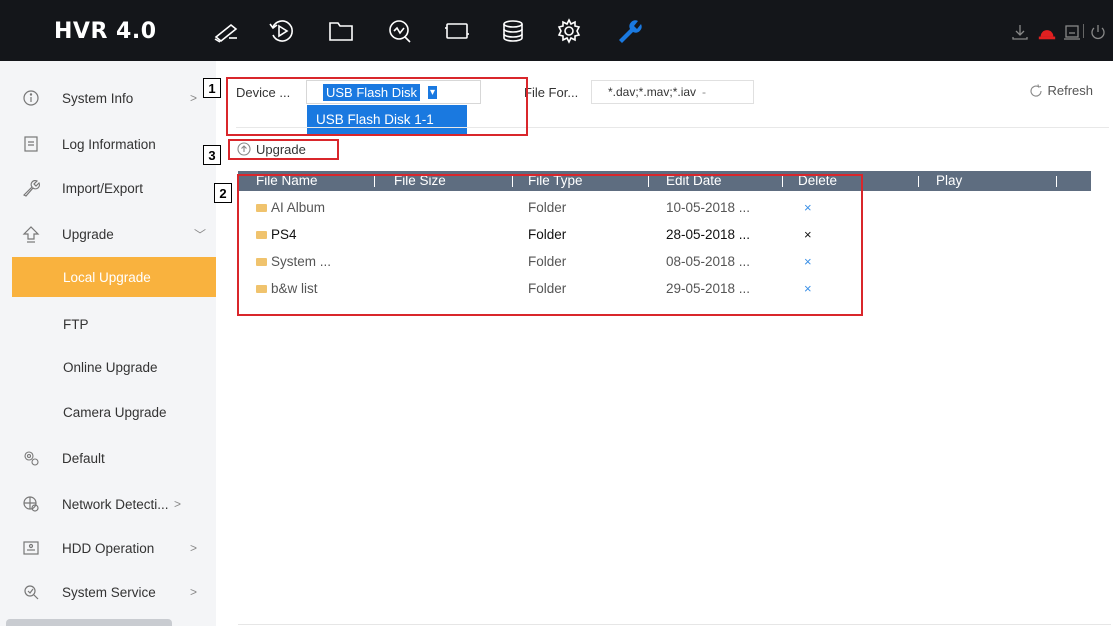  I want to click on default-icon, so click(31, 458).